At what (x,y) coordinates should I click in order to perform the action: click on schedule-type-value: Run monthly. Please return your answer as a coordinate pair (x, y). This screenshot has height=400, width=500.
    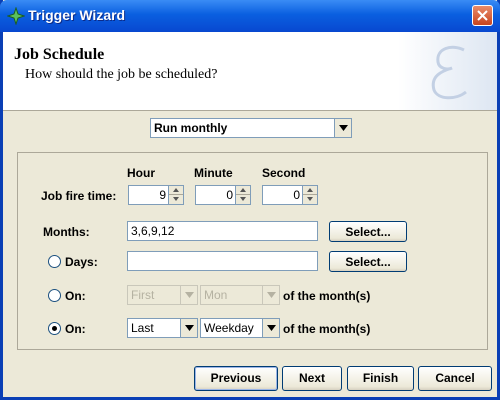
    Looking at the image, I should click on (191, 128).